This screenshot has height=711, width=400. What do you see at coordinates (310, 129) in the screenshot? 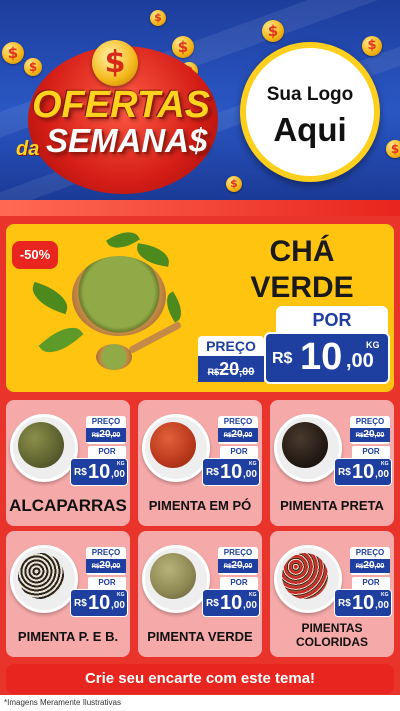
I see `logo-text-line2: Aqui` at bounding box center [310, 129].